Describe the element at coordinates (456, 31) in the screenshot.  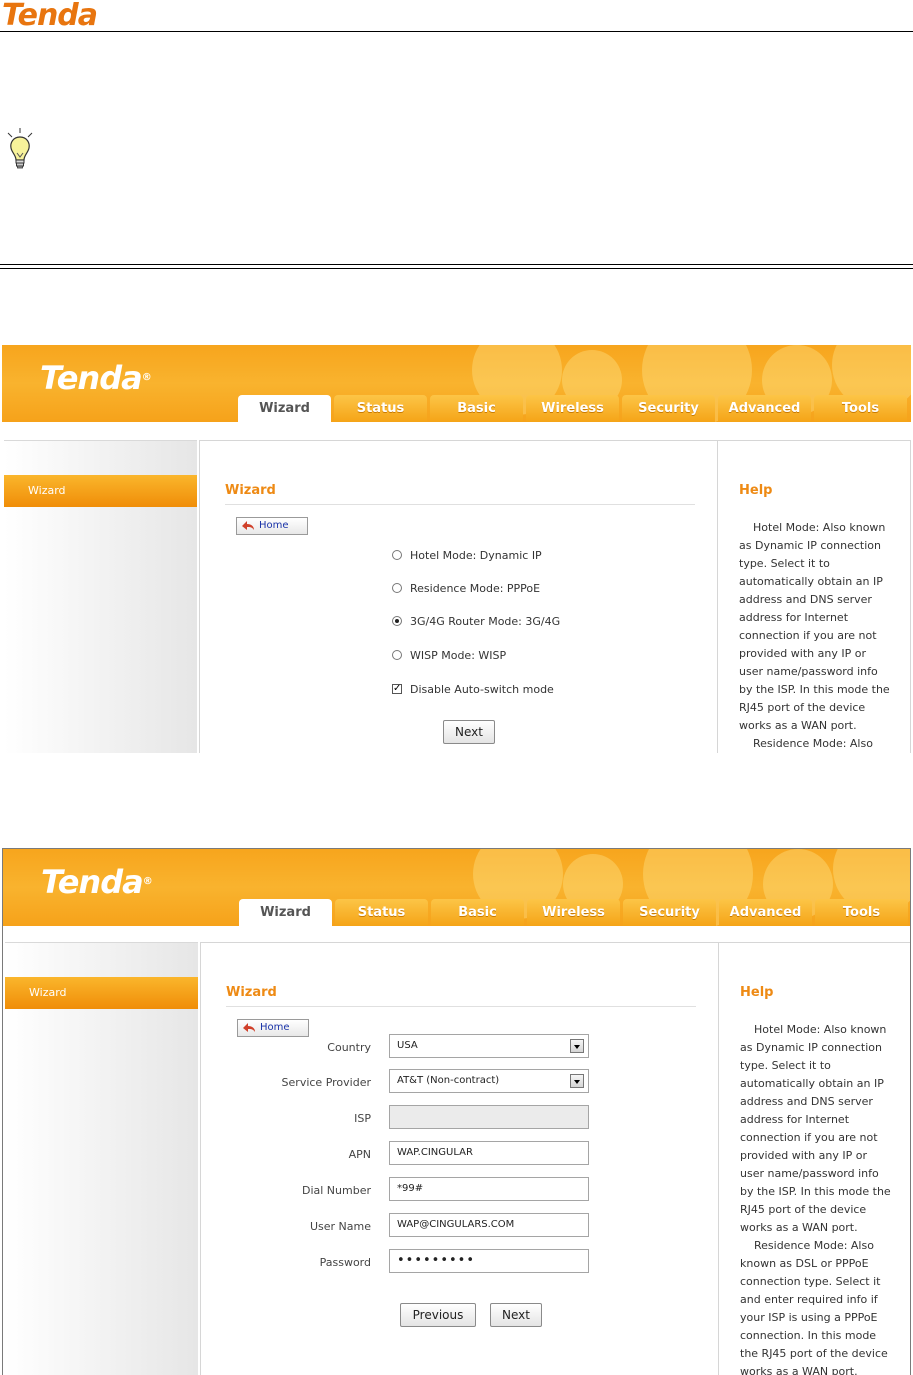
I see `doc-header-rule` at that location.